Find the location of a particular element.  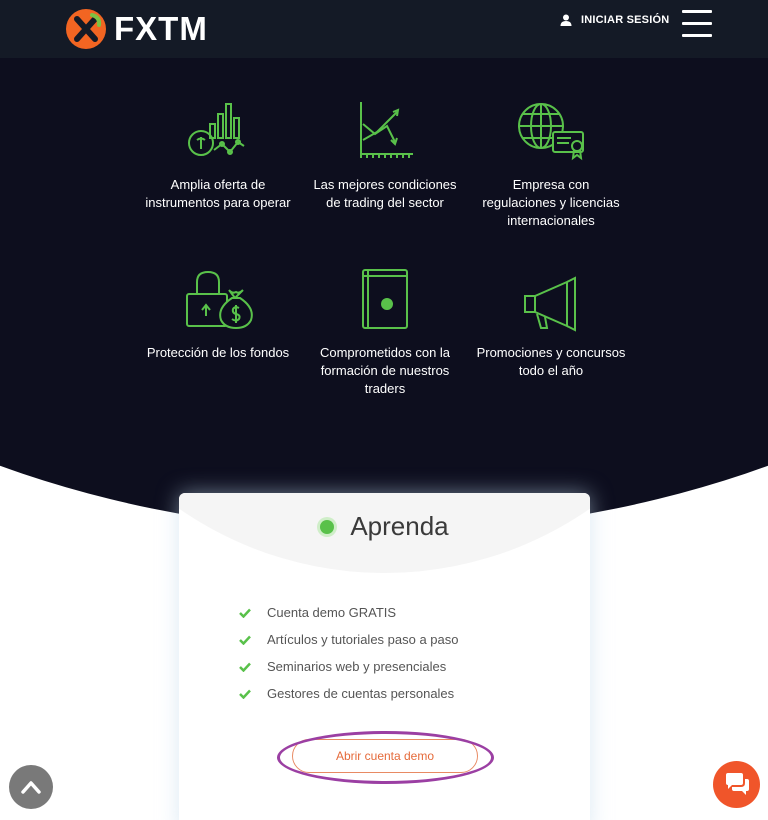

list-item: Seminarios web y presenciales is located at coordinates (349, 666).